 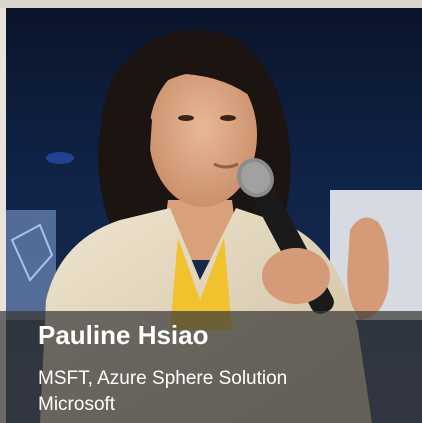 I want to click on speaker-name: Pauline Hsiao, so click(x=123, y=335).